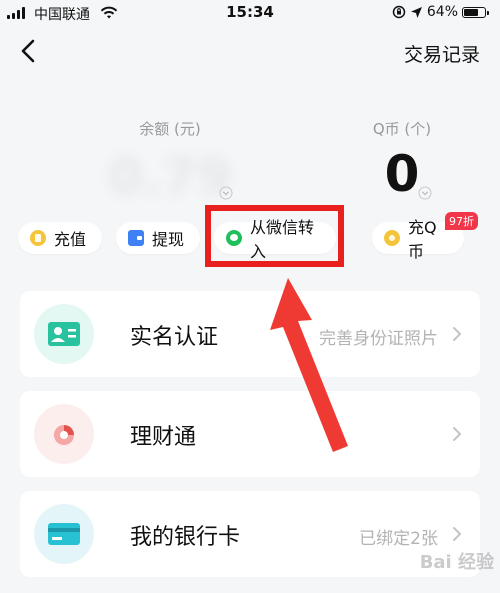  I want to click on watermark-logo: Bai 经验, so click(456, 562).